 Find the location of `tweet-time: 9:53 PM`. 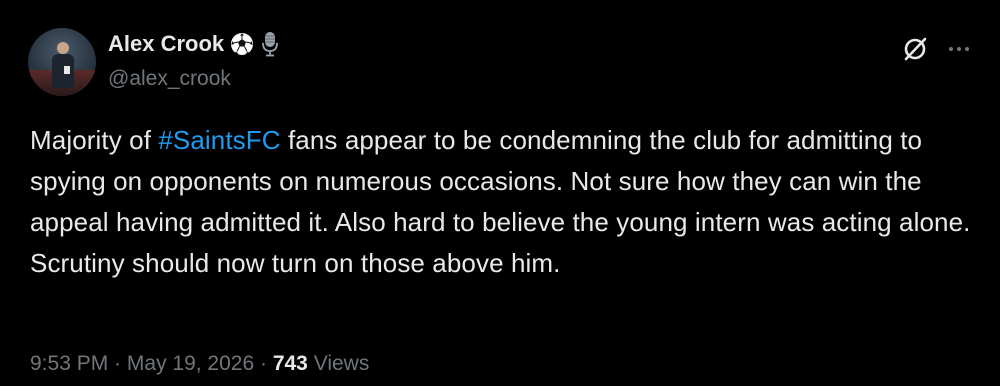

tweet-time: 9:53 PM is located at coordinates (69, 363).